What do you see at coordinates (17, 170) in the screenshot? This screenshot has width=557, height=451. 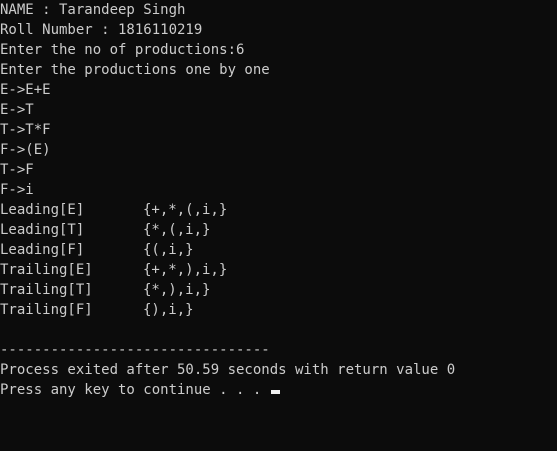 I see `production-line: T->F` at bounding box center [17, 170].